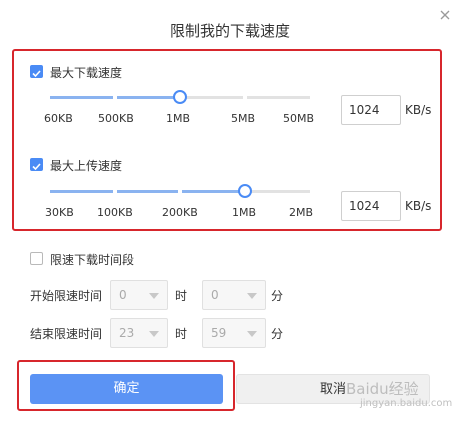 This screenshot has width=460, height=428. What do you see at coordinates (147, 191) in the screenshot?
I see `upload-slider-fill` at bounding box center [147, 191].